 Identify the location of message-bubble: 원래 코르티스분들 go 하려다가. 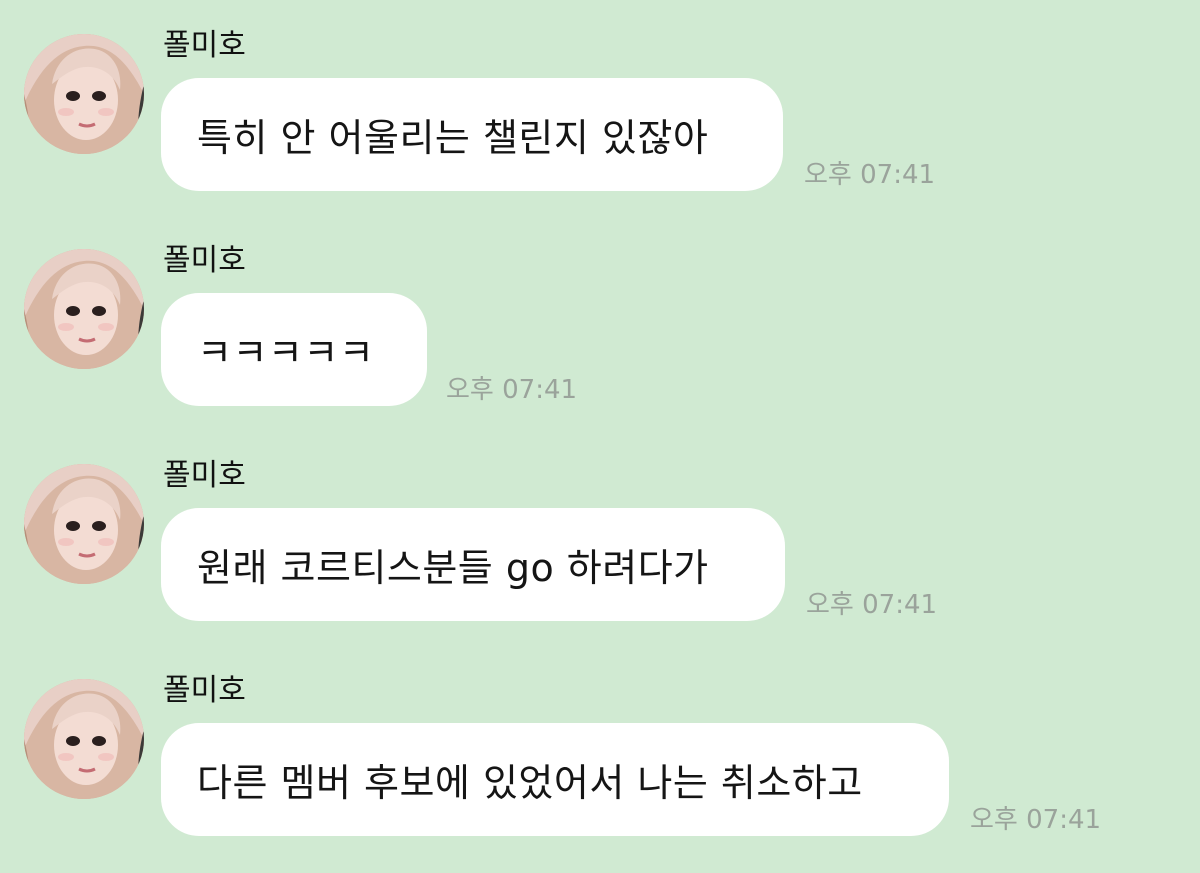
(473, 564).